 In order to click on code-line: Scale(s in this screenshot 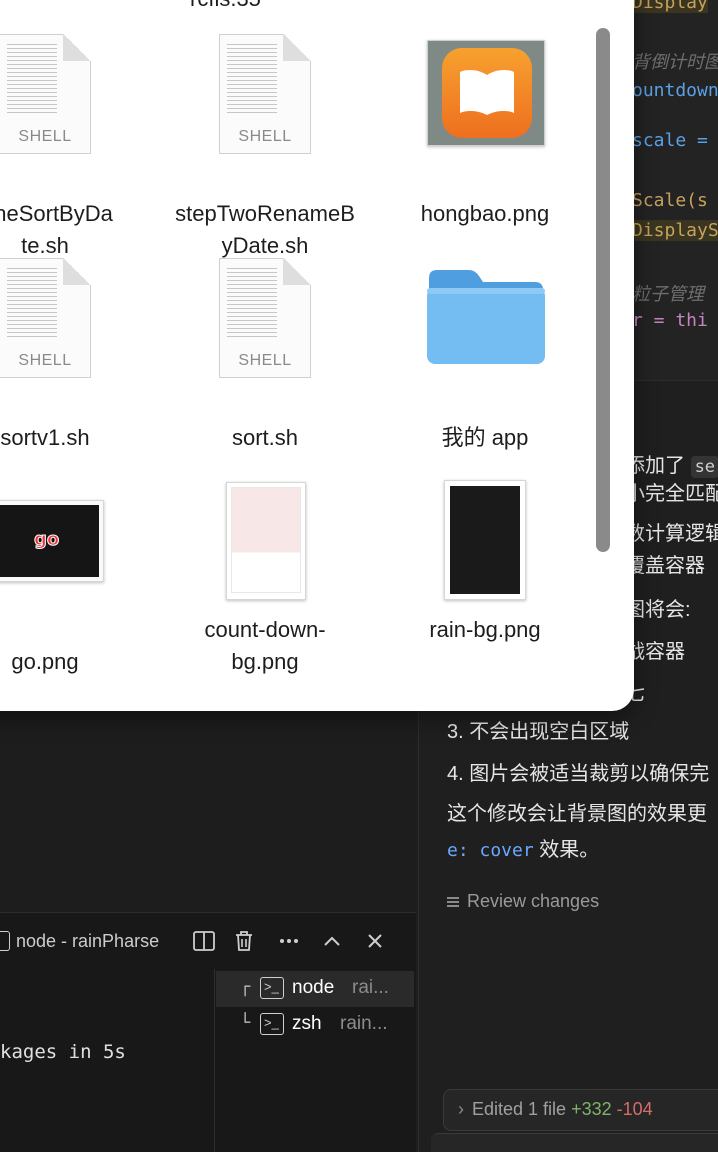, I will do `click(670, 200)`.